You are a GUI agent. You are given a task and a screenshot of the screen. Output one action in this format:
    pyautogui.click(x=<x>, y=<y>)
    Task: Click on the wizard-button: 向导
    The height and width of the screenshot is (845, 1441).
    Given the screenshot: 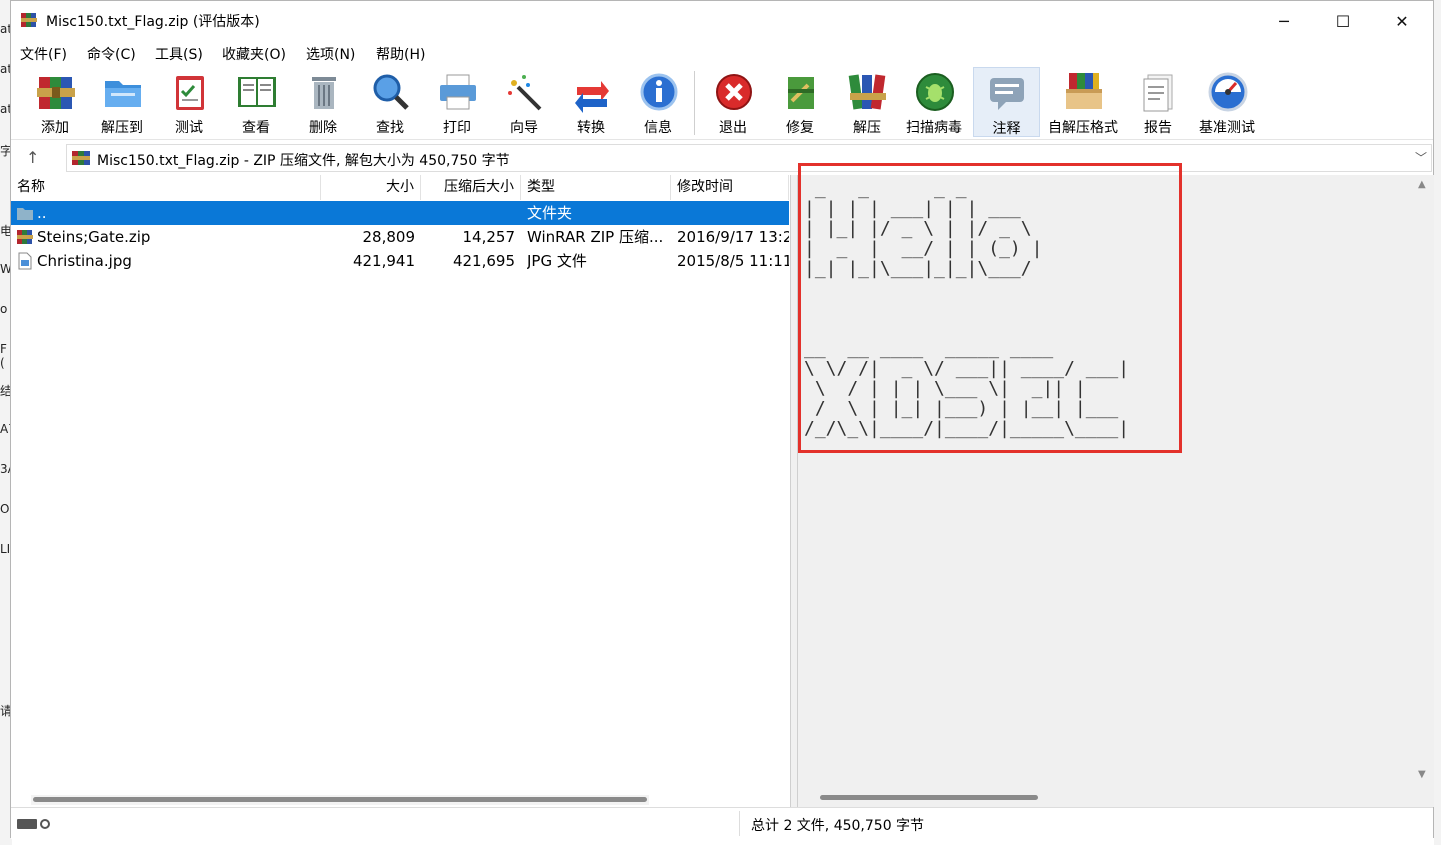 What is the action you would take?
    pyautogui.click(x=524, y=102)
    